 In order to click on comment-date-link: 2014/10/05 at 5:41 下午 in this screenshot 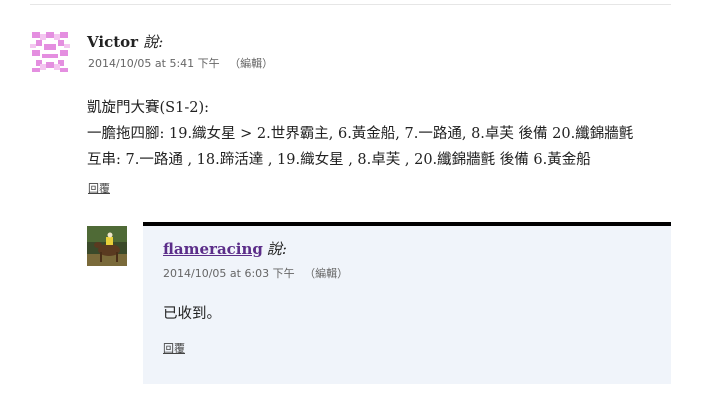, I will do `click(154, 63)`.